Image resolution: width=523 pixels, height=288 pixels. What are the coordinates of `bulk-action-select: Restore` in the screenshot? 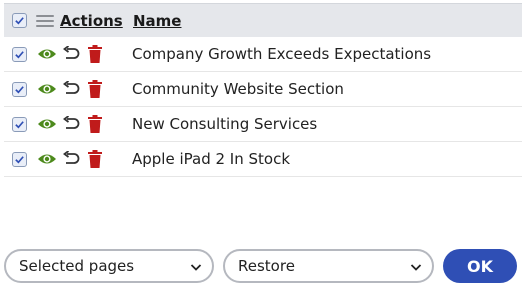 It's located at (328, 266).